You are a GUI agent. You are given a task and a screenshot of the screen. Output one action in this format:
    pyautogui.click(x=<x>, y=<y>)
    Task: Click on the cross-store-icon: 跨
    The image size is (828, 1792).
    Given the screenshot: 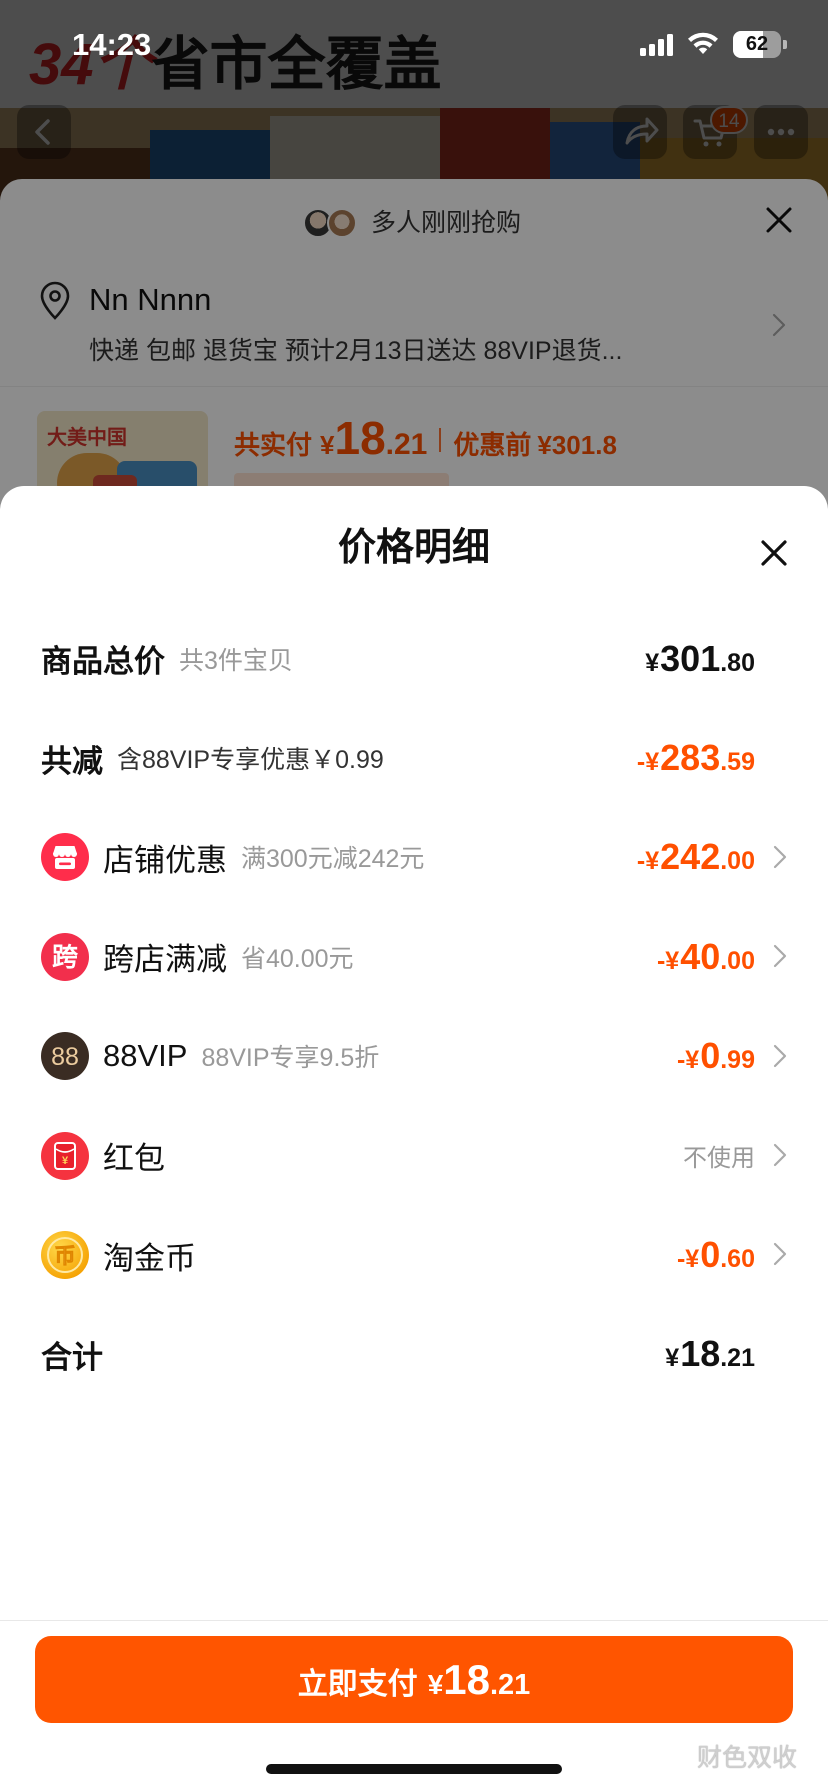 What is the action you would take?
    pyautogui.click(x=65, y=956)
    